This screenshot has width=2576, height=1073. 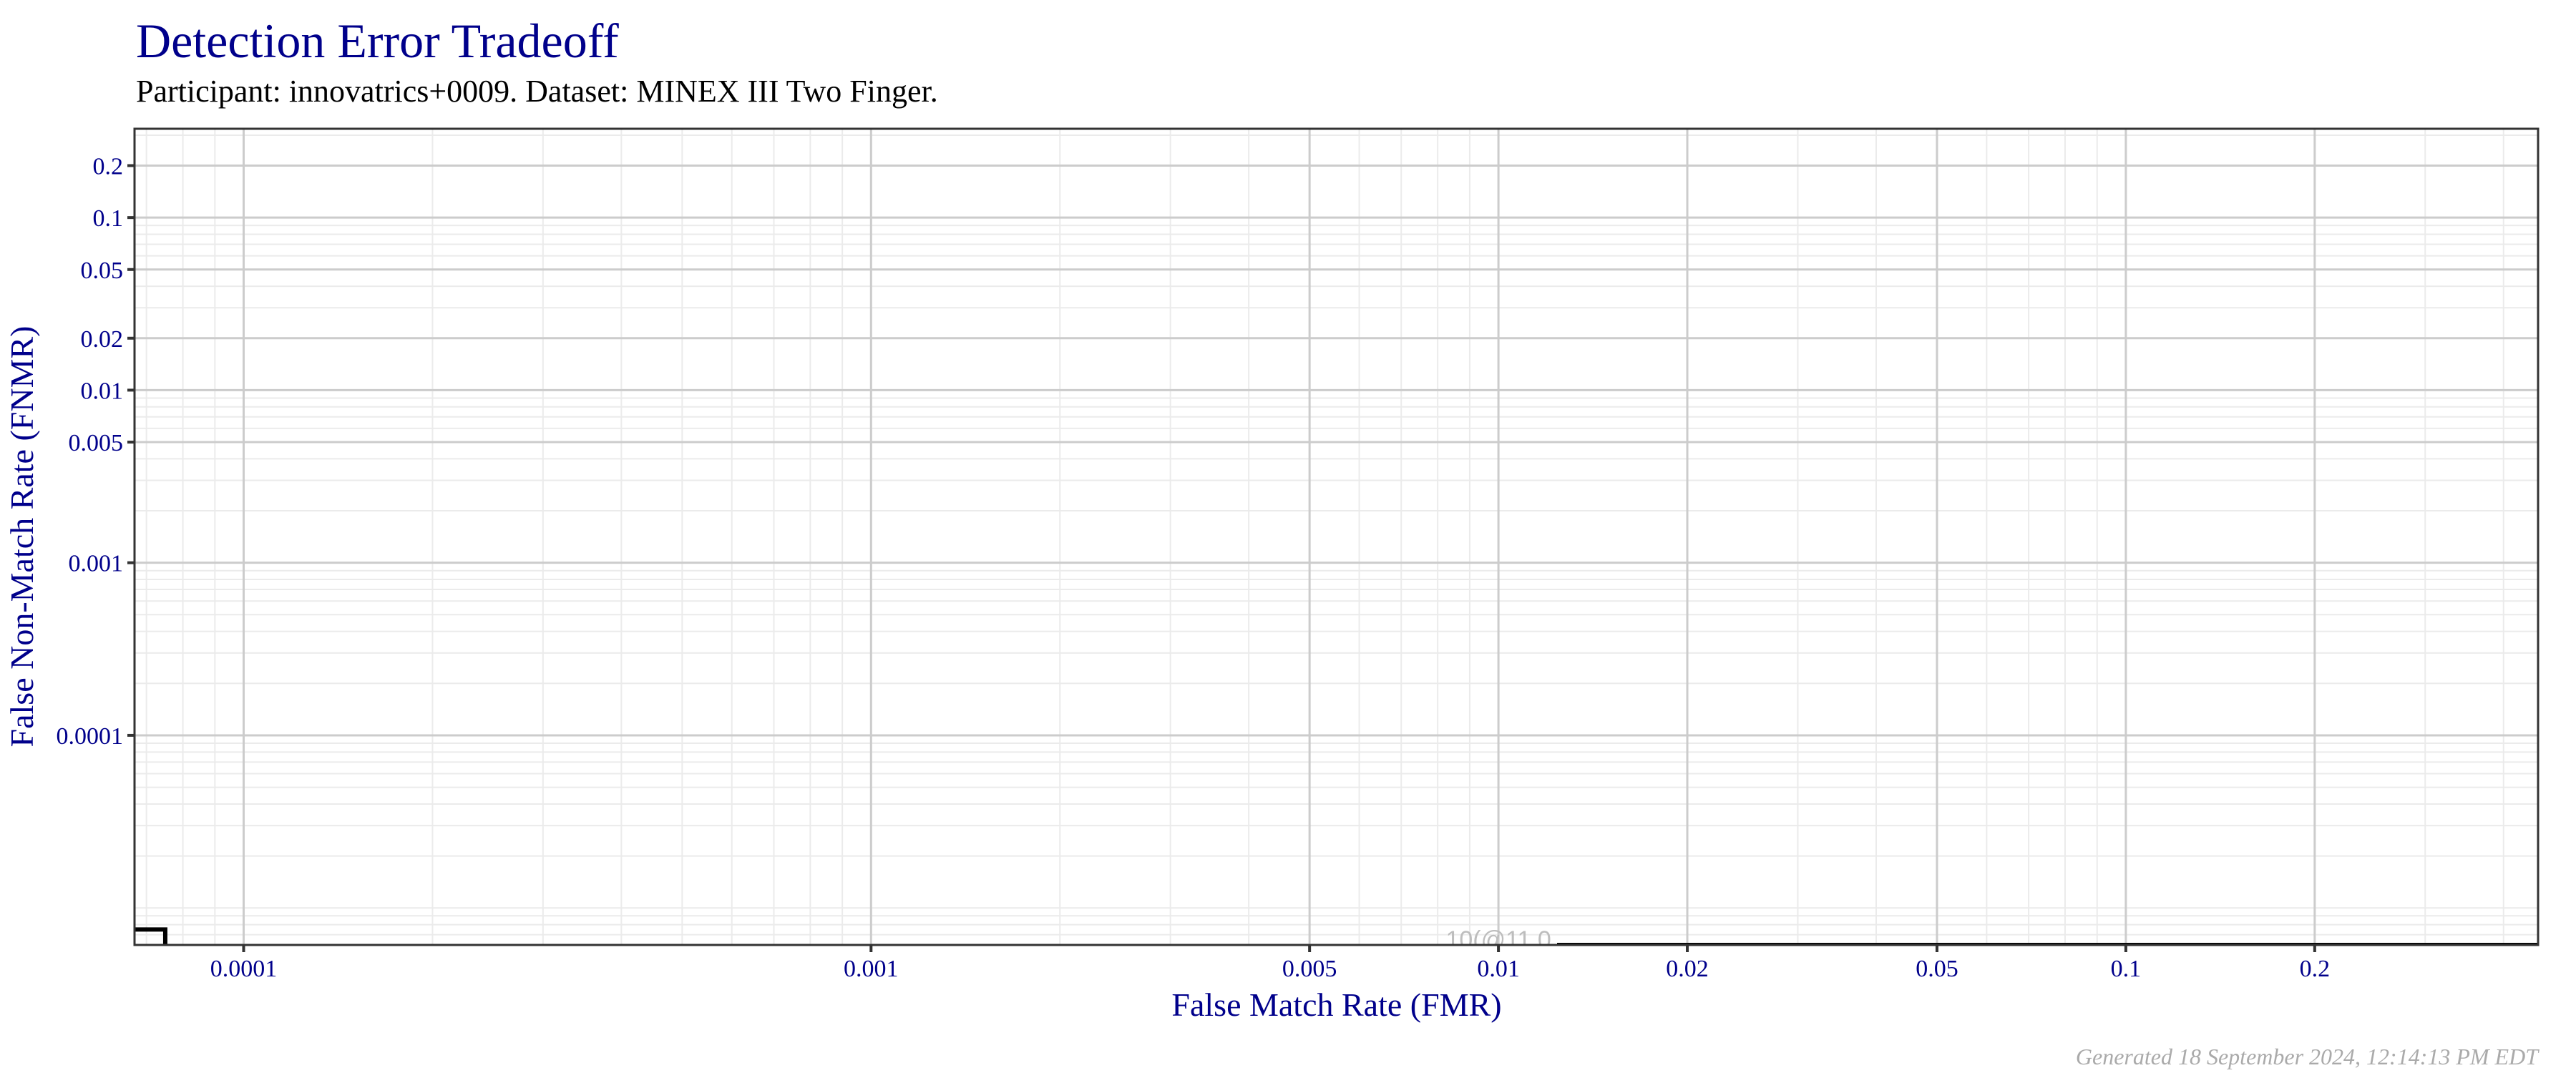 I want to click on x-tick-label: 0.0001, so click(x=244, y=969).